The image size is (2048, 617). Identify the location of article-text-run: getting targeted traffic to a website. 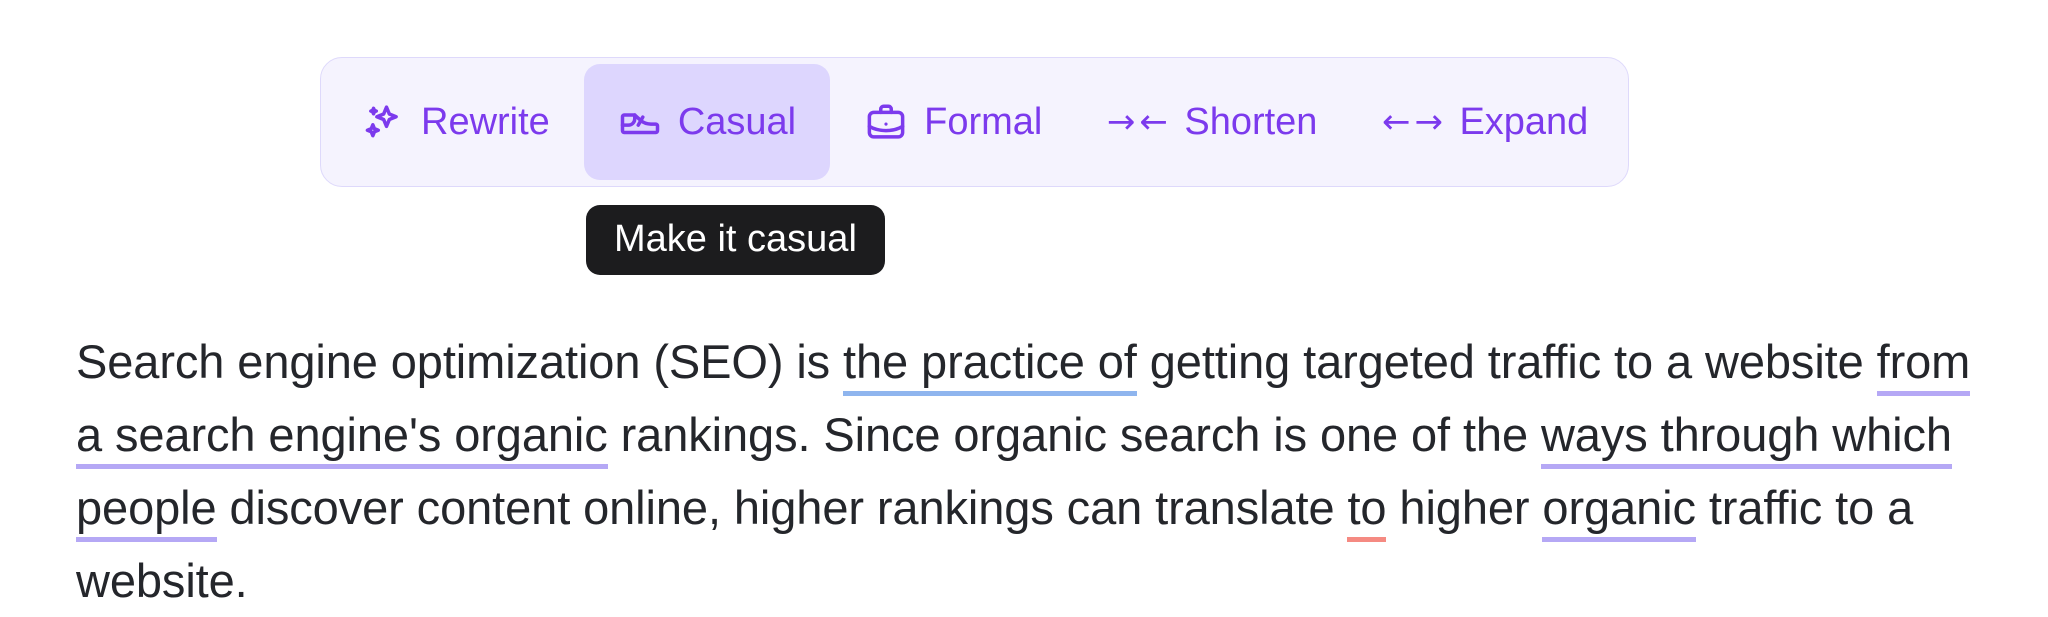
(1506, 361).